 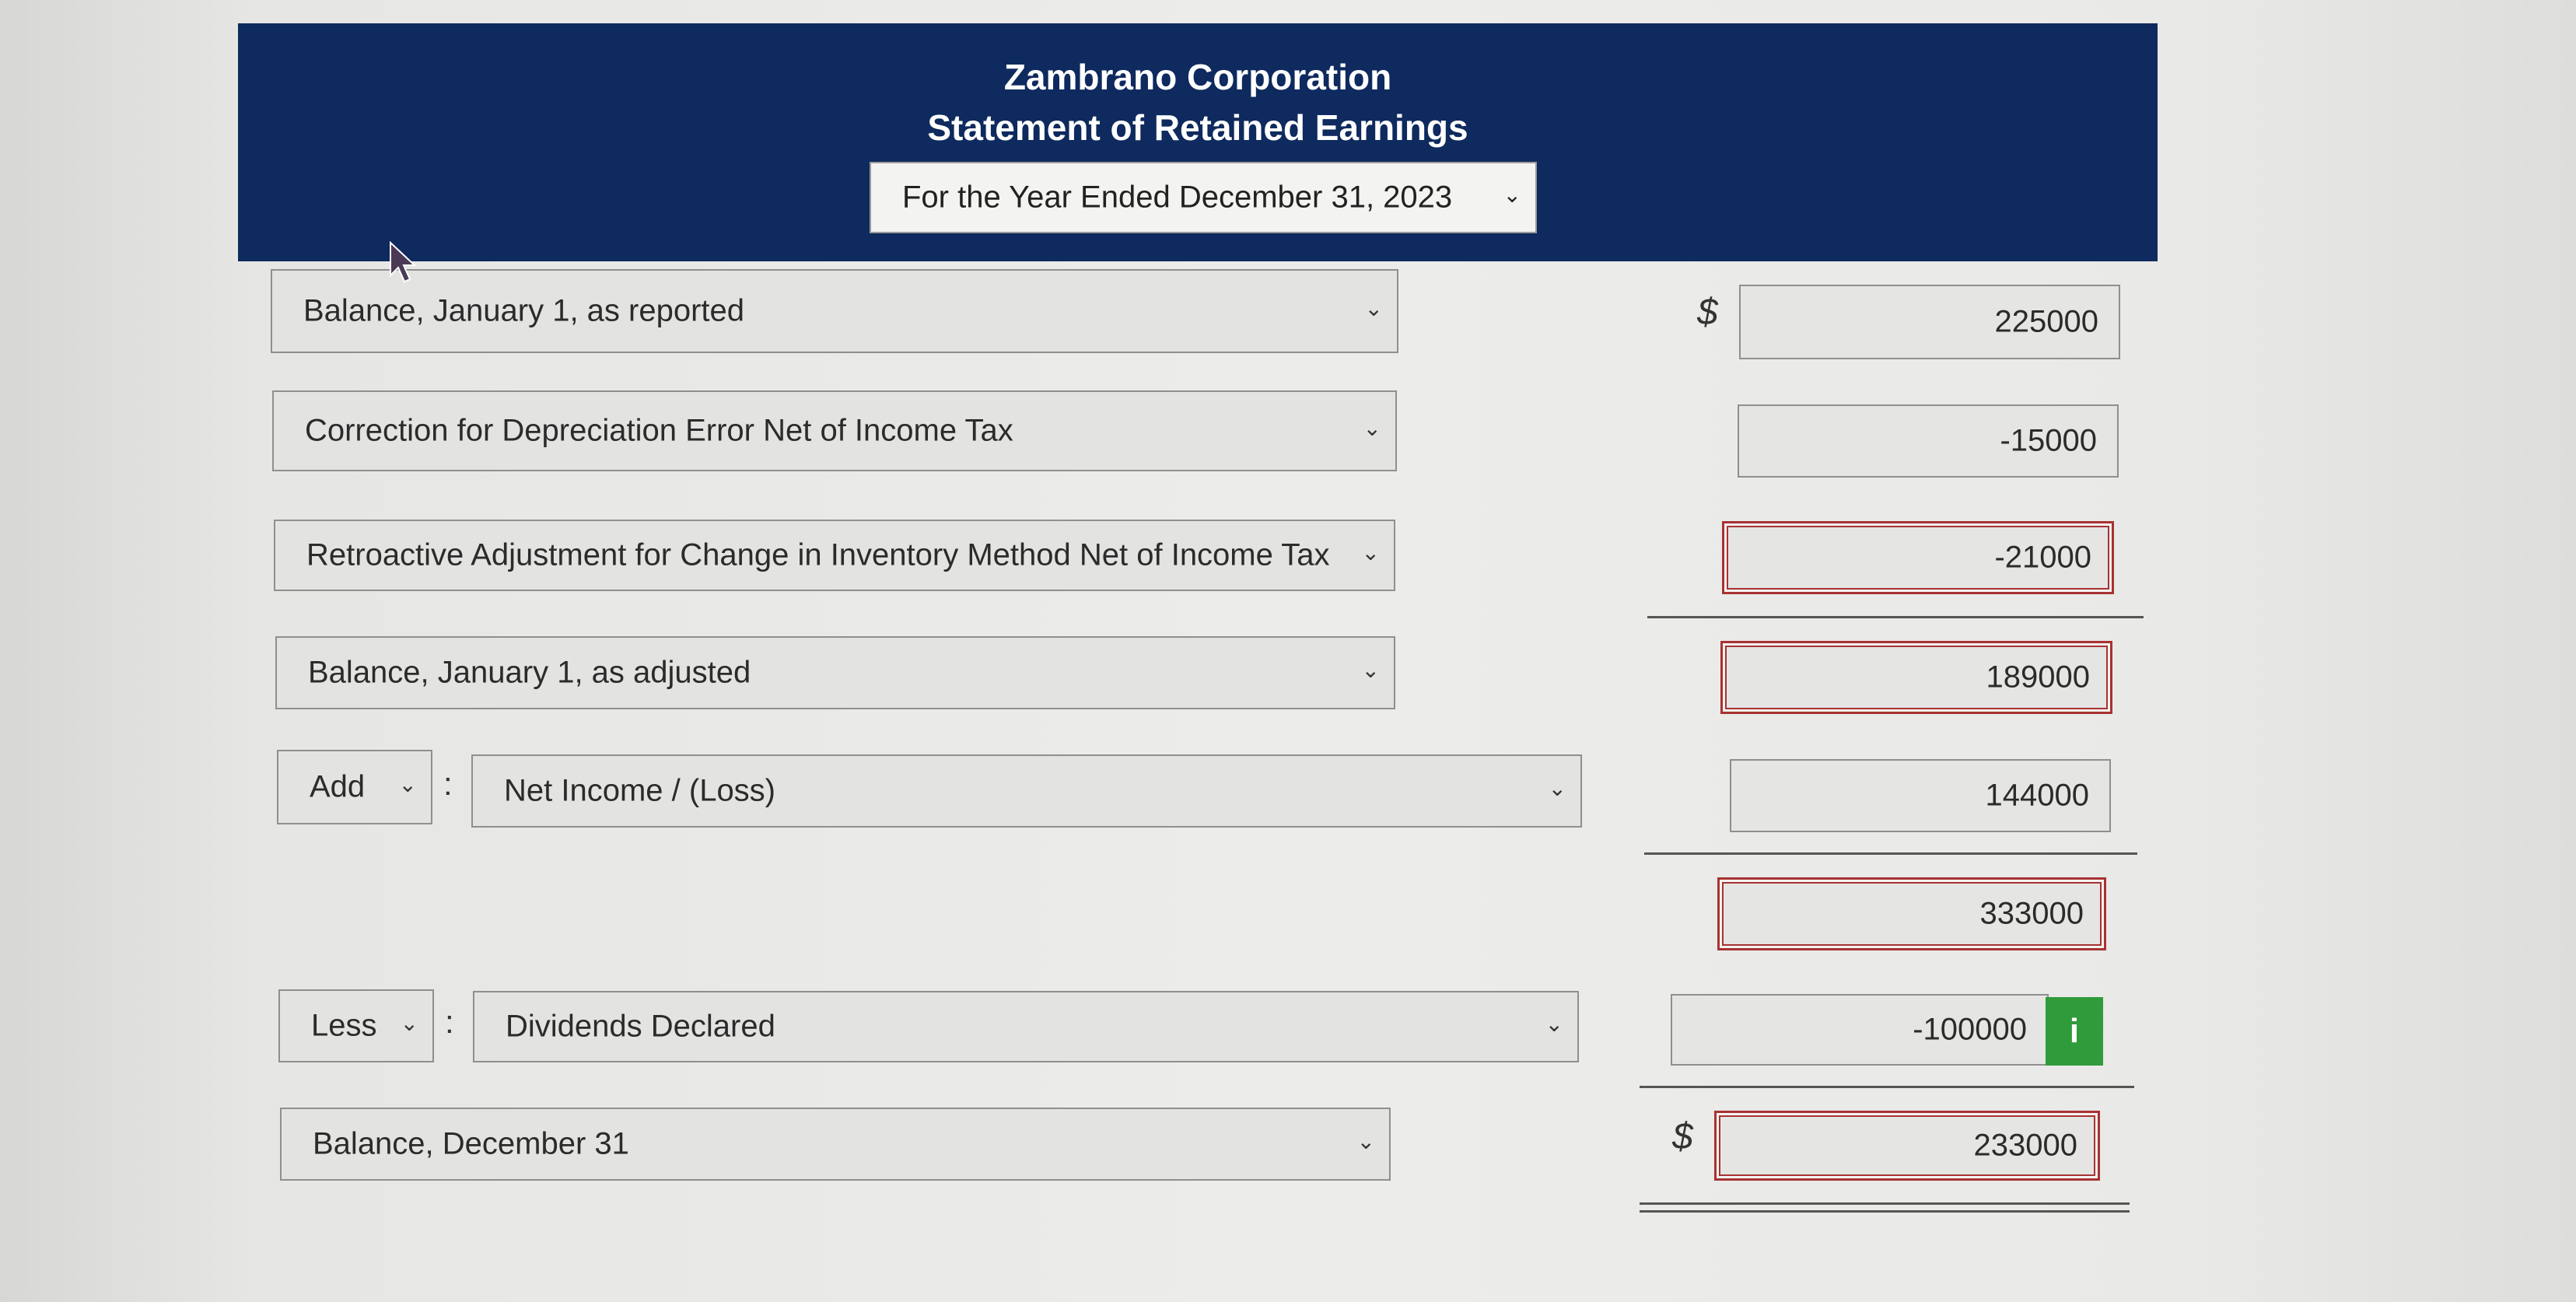 What do you see at coordinates (2038, 678) in the screenshot?
I see `amount-value: 189000` at bounding box center [2038, 678].